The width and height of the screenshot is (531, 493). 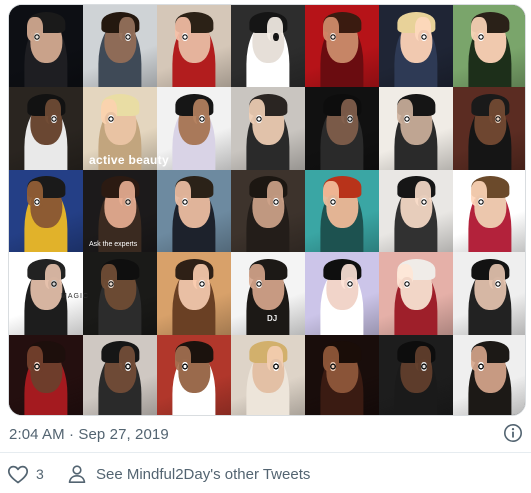 What do you see at coordinates (203, 474) in the screenshot?
I see `see-other-tweets-label: See Mindful2Day's other Tweets` at bounding box center [203, 474].